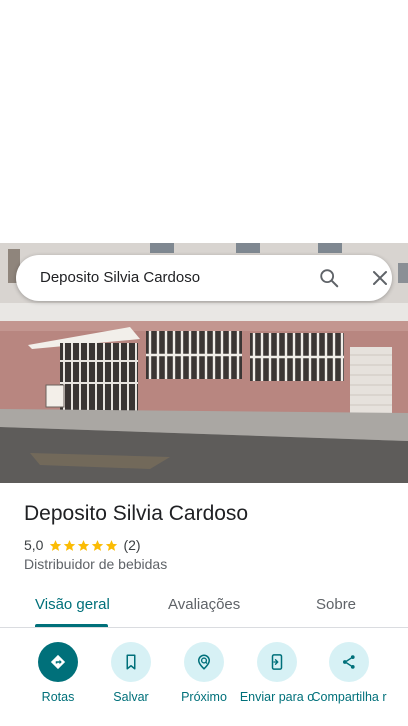 The image size is (408, 726). I want to click on save-label: Salvar, so click(131, 697).